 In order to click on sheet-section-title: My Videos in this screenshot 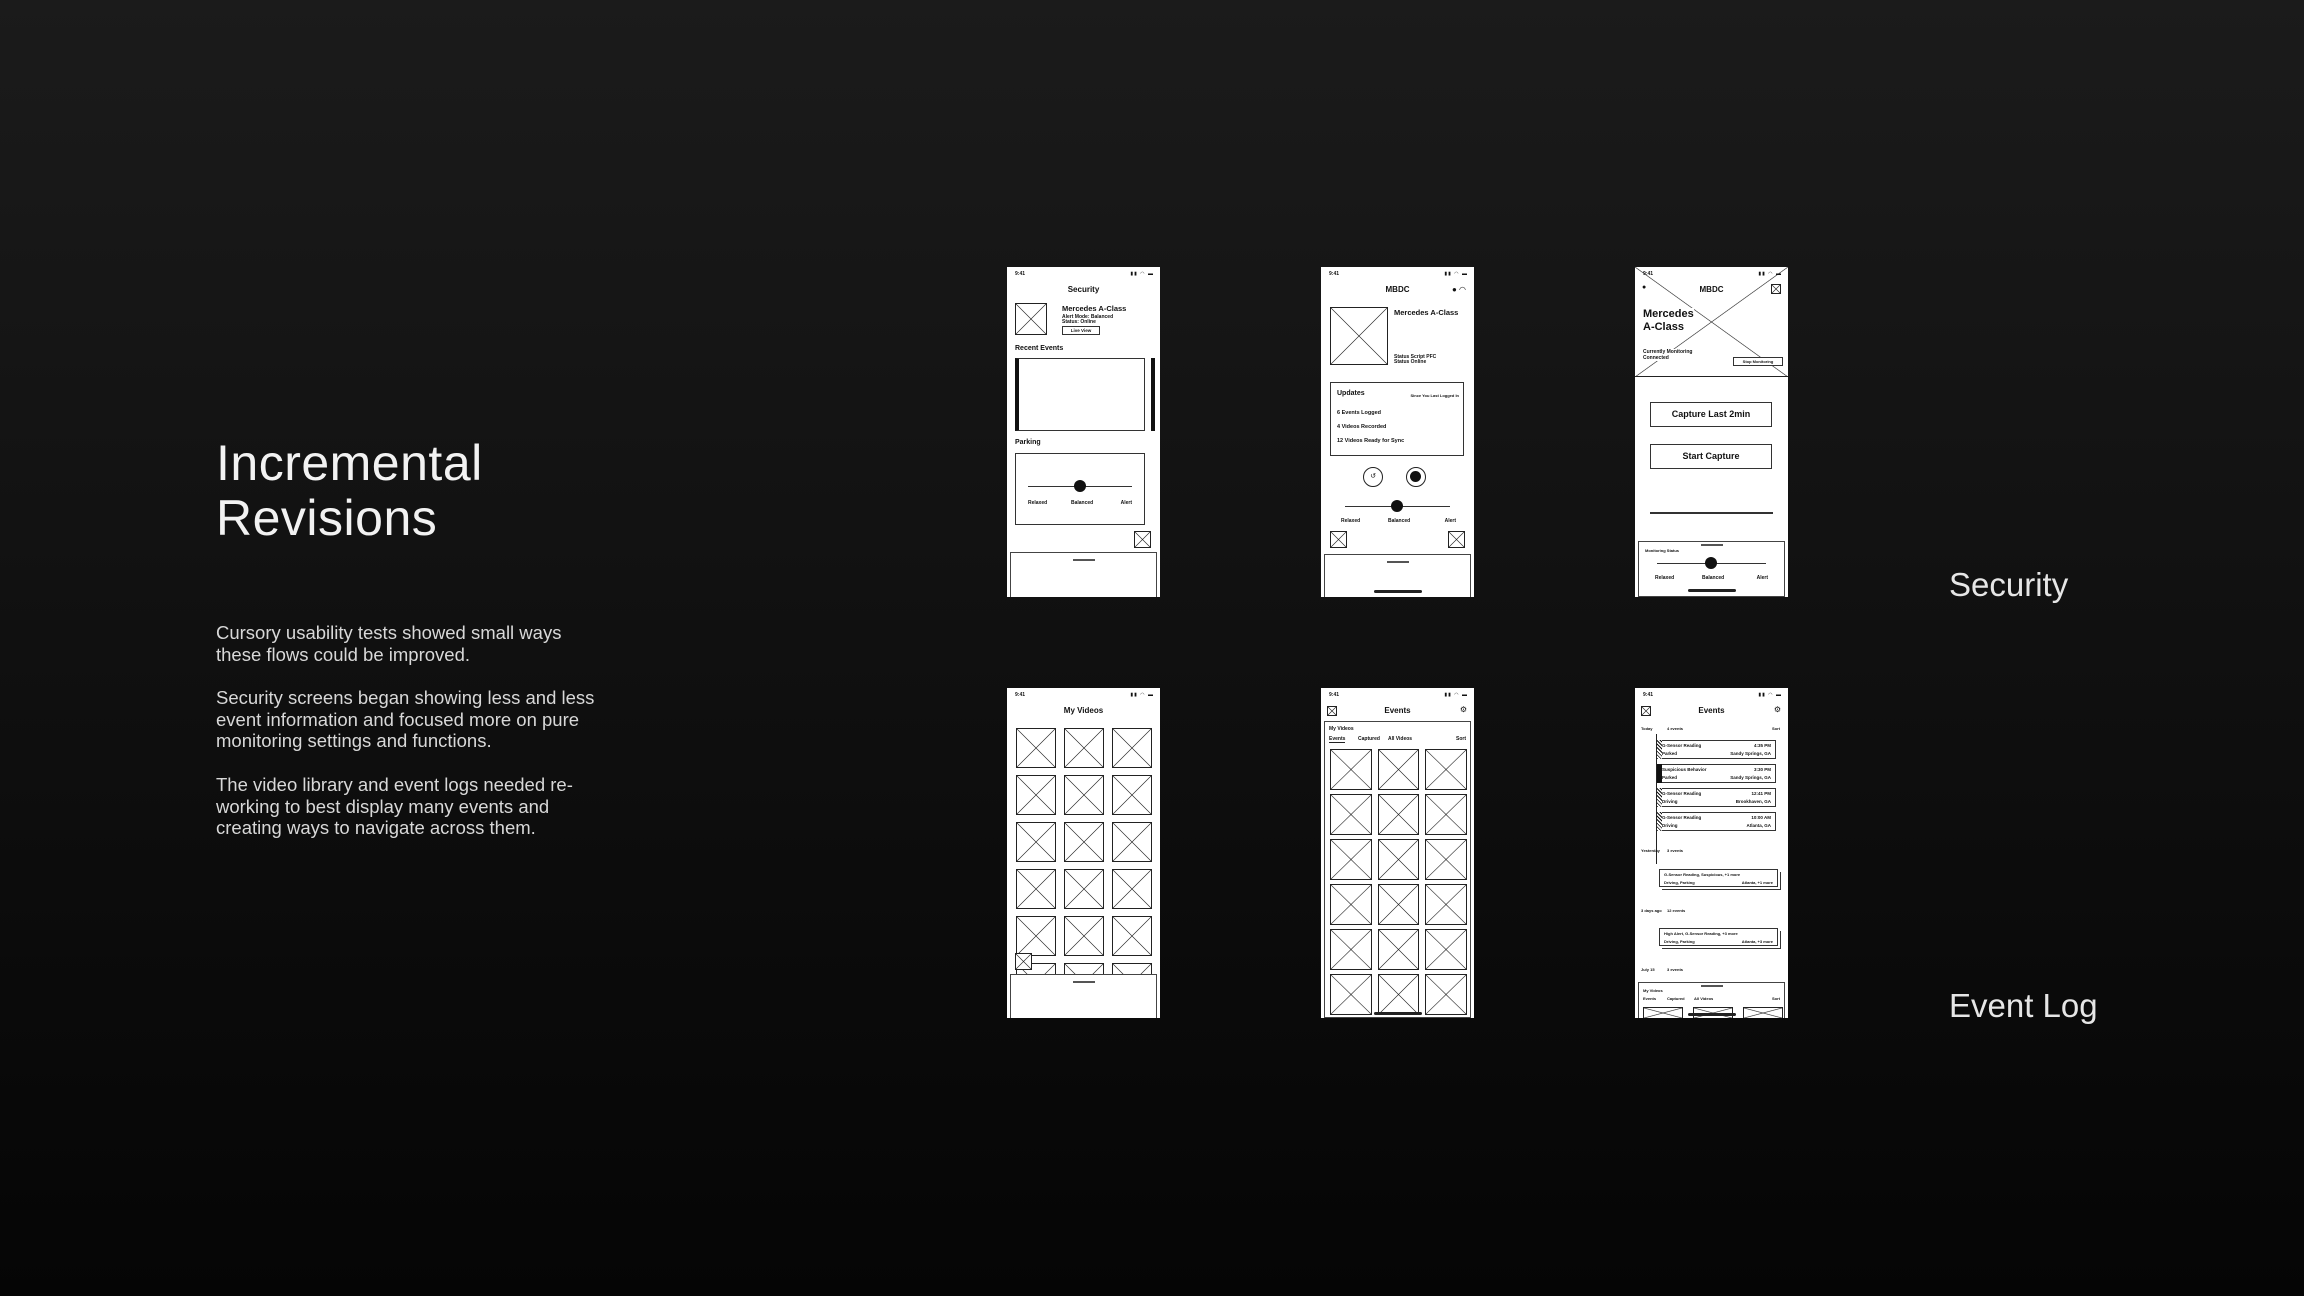, I will do `click(1653, 990)`.